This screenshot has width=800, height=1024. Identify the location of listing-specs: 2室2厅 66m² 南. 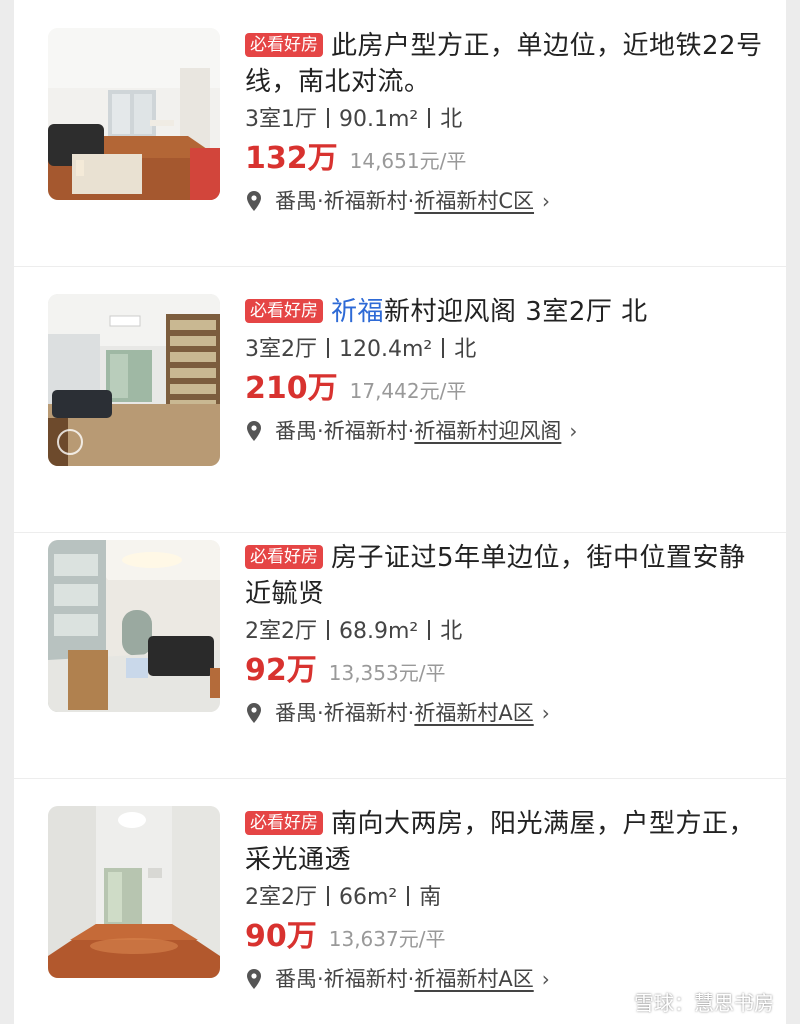
(505, 898).